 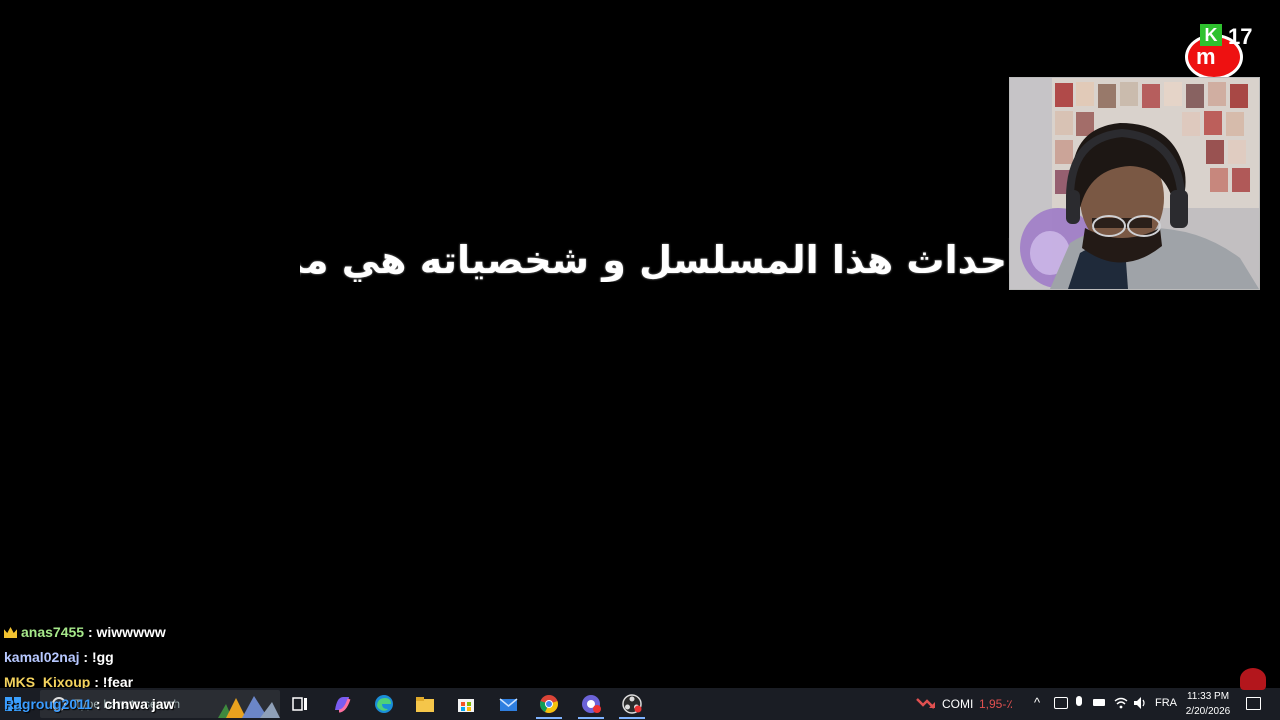 I want to click on video-subtitle: أحداث هذا المسلسل و شخصياته هي من, so click(x=660, y=260).